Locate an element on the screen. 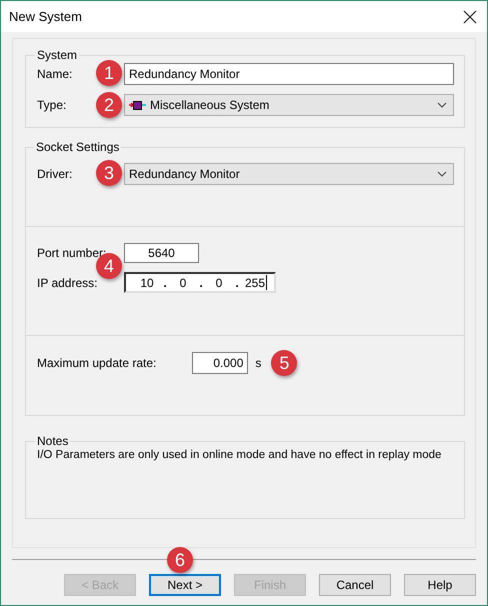 This screenshot has height=606, width=488. field-label: Name: is located at coordinates (54, 74).